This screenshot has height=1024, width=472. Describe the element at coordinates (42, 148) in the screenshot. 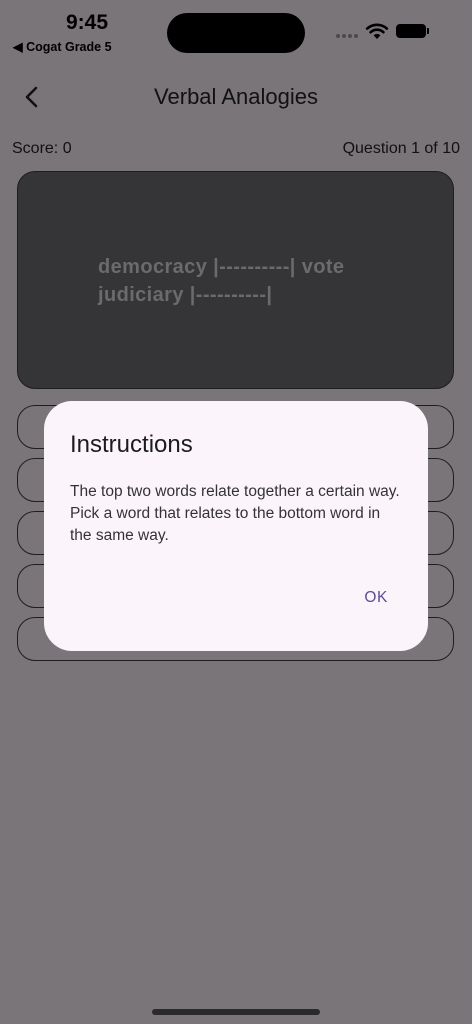

I see `score-label: Score: 0` at that location.